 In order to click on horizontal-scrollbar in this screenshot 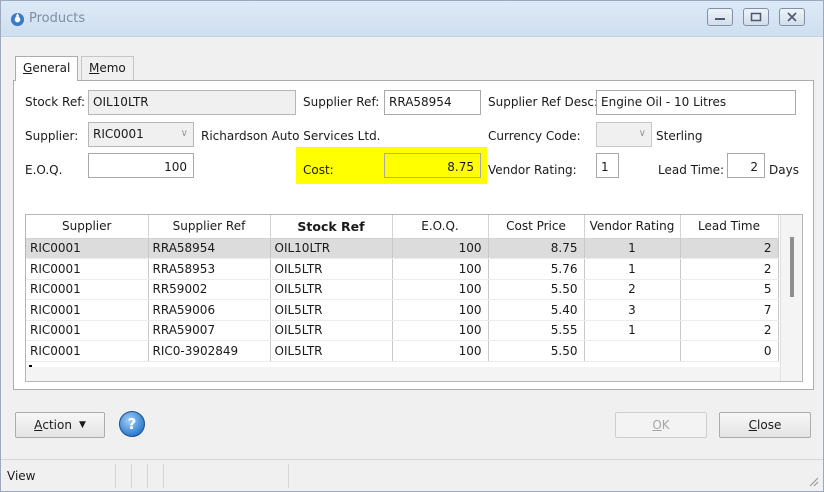, I will do `click(403, 374)`.